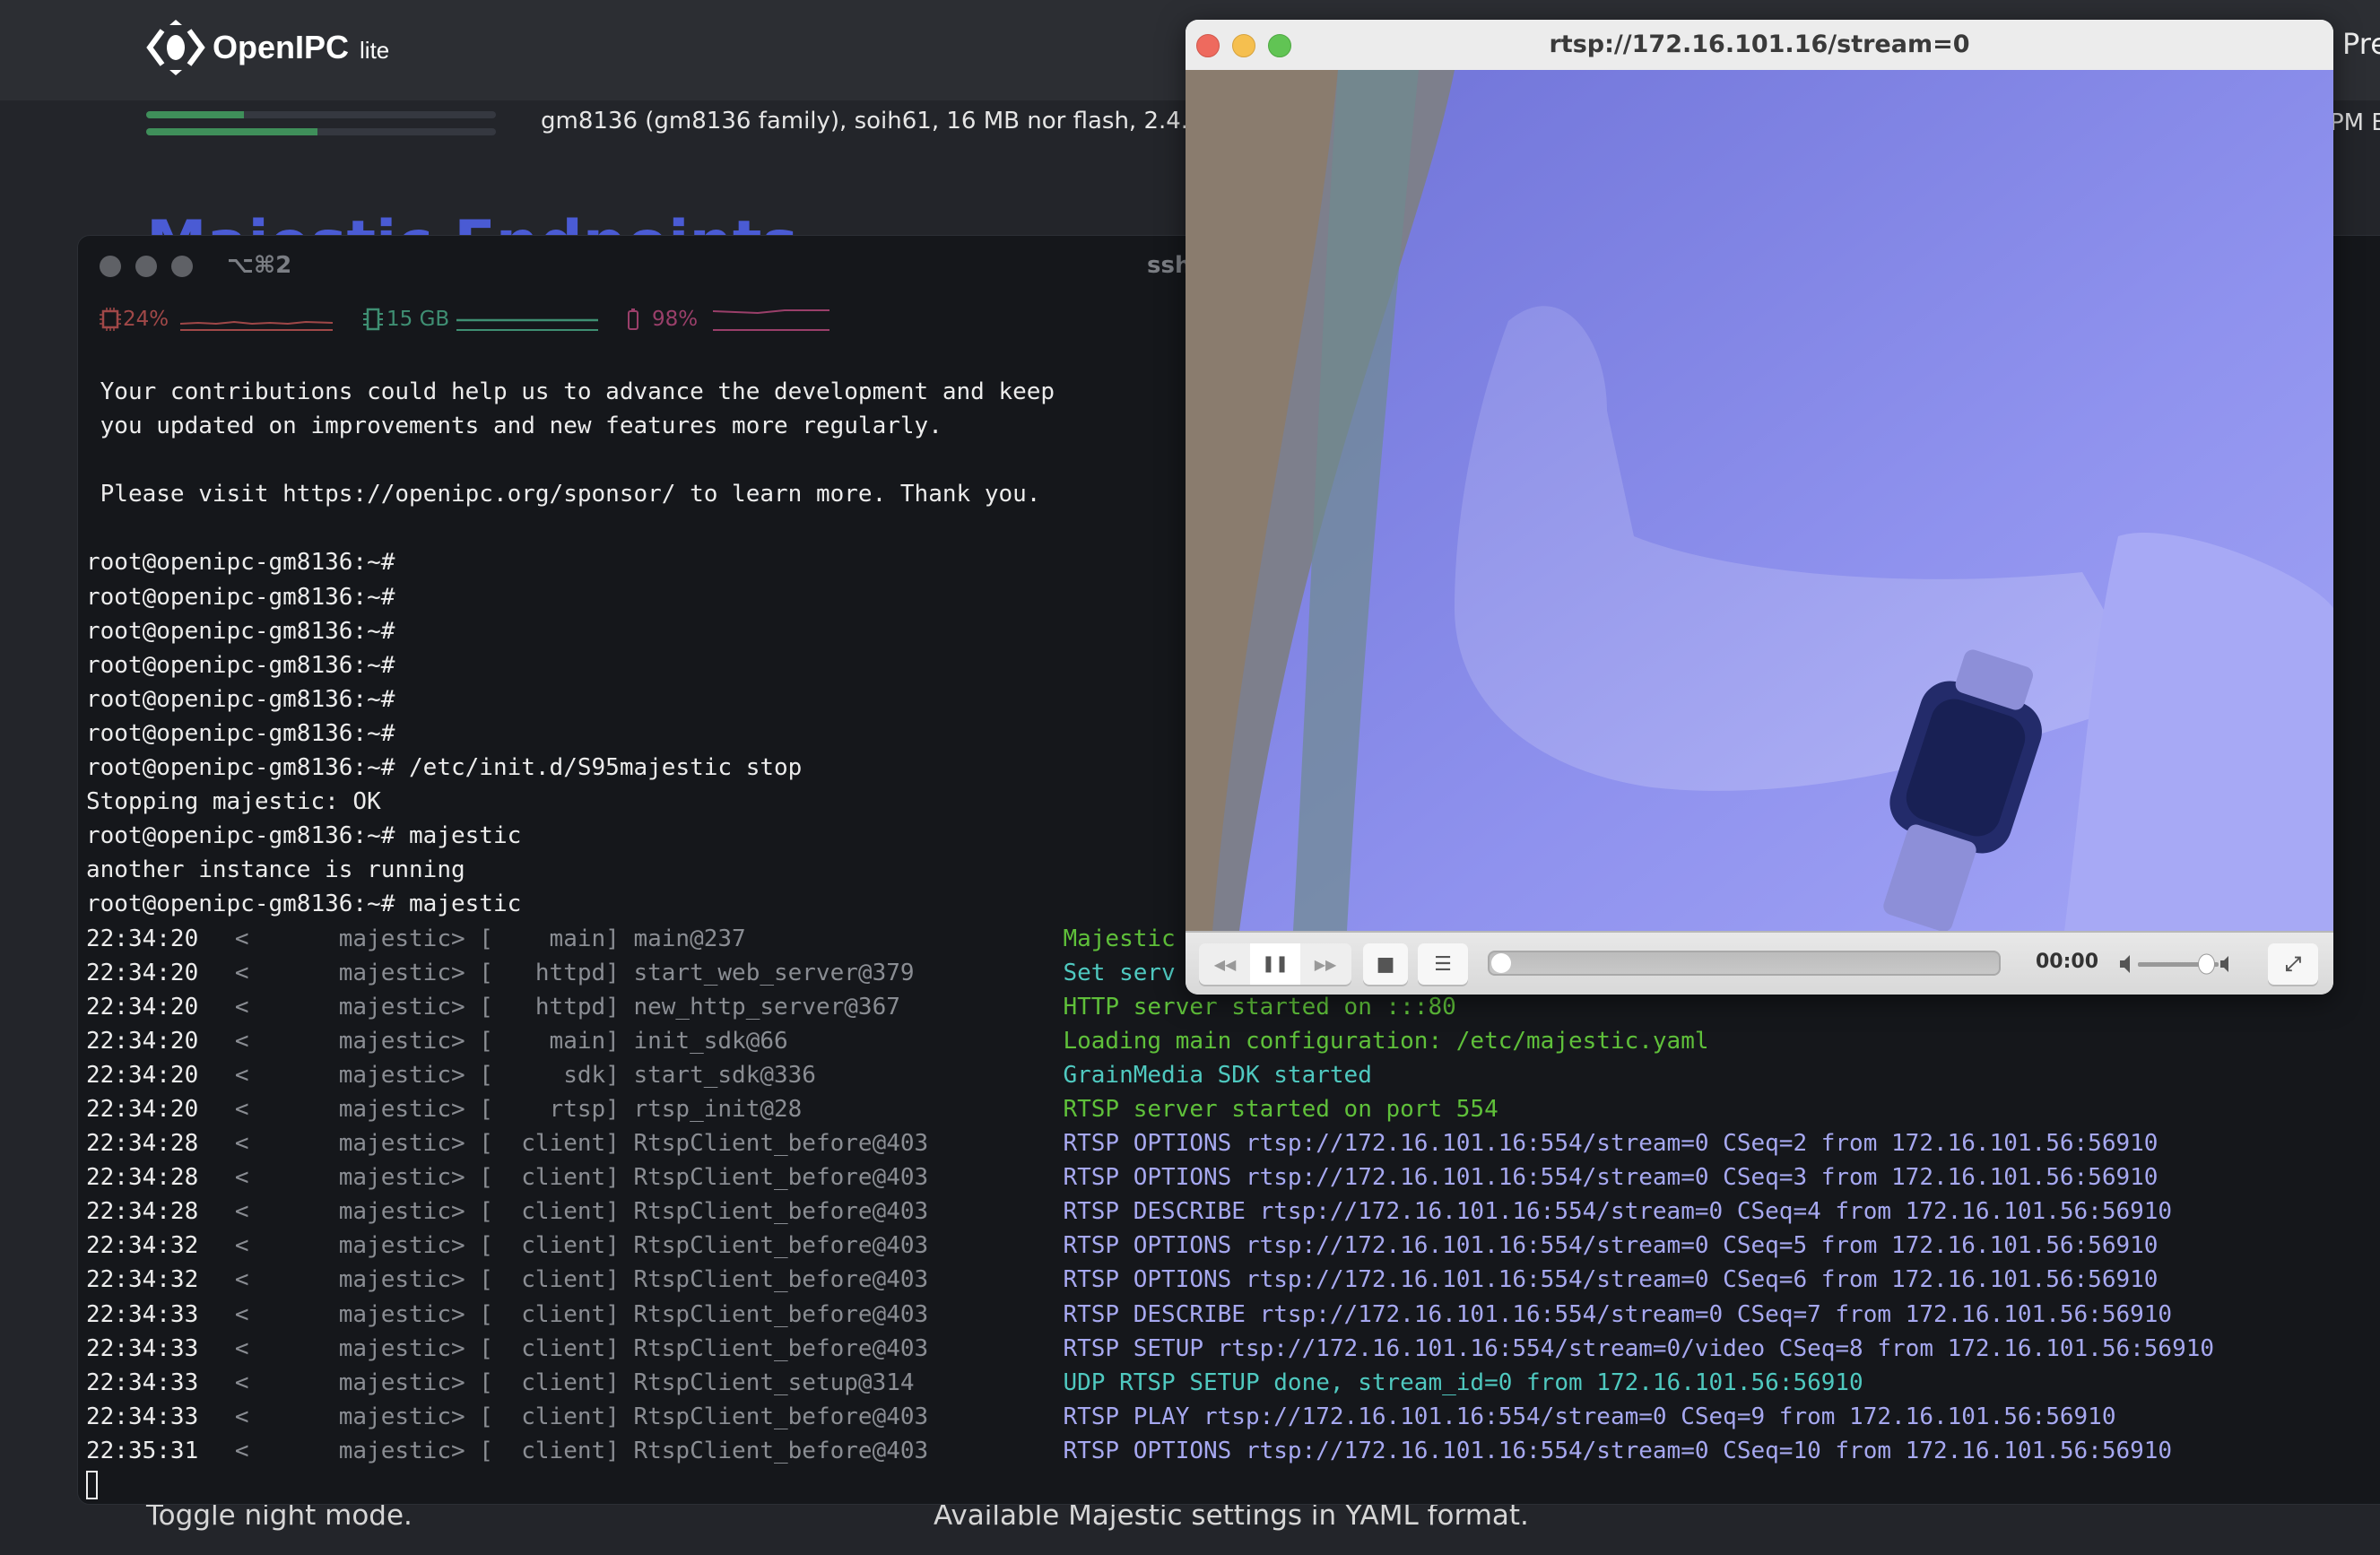 This screenshot has height=1555, width=2380. I want to click on seek-handle, so click(1501, 963).